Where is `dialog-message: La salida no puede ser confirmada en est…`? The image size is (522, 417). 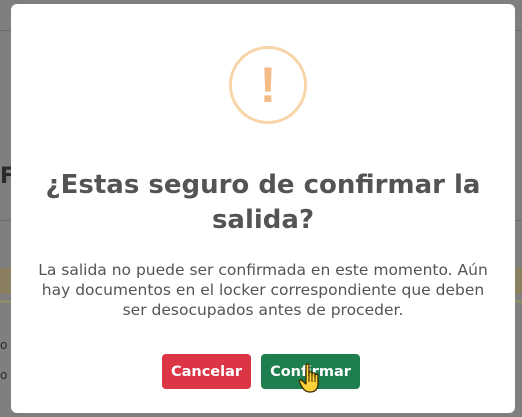
dialog-message: La salida no puede ser confirmada en est… is located at coordinates (263, 290).